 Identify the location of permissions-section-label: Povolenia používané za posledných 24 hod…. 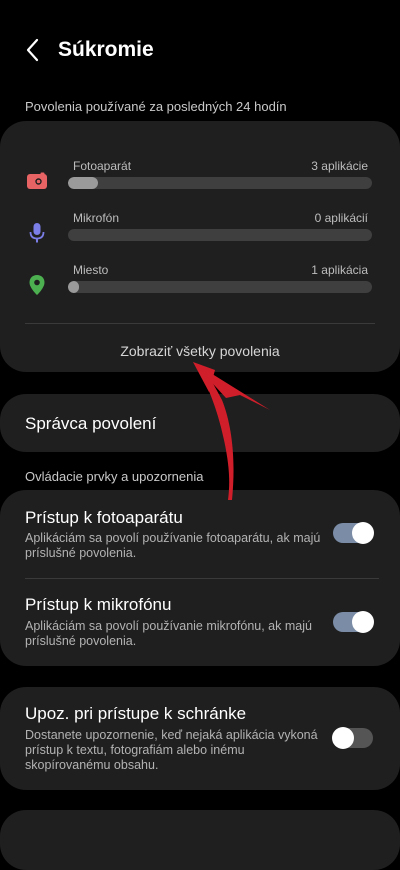
(156, 106).